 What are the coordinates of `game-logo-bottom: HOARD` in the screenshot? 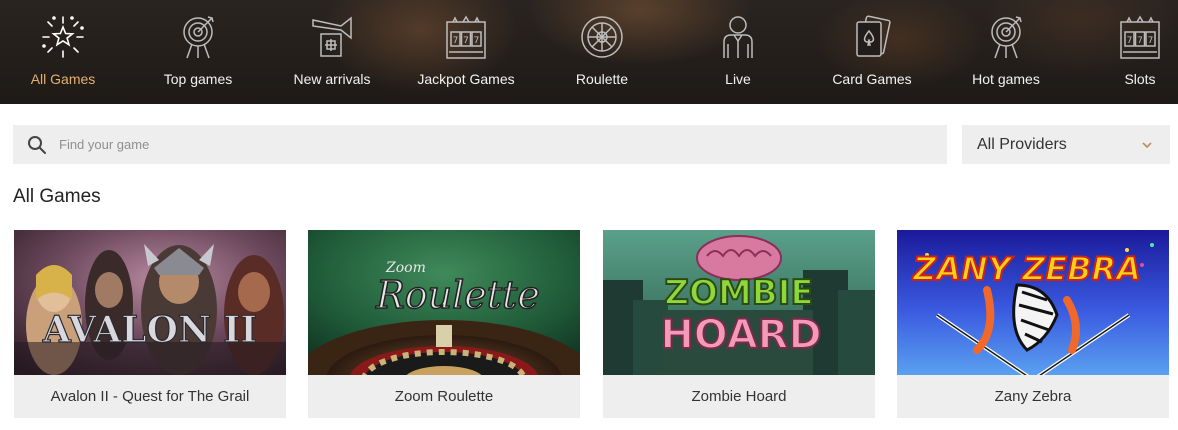 It's located at (740, 335).